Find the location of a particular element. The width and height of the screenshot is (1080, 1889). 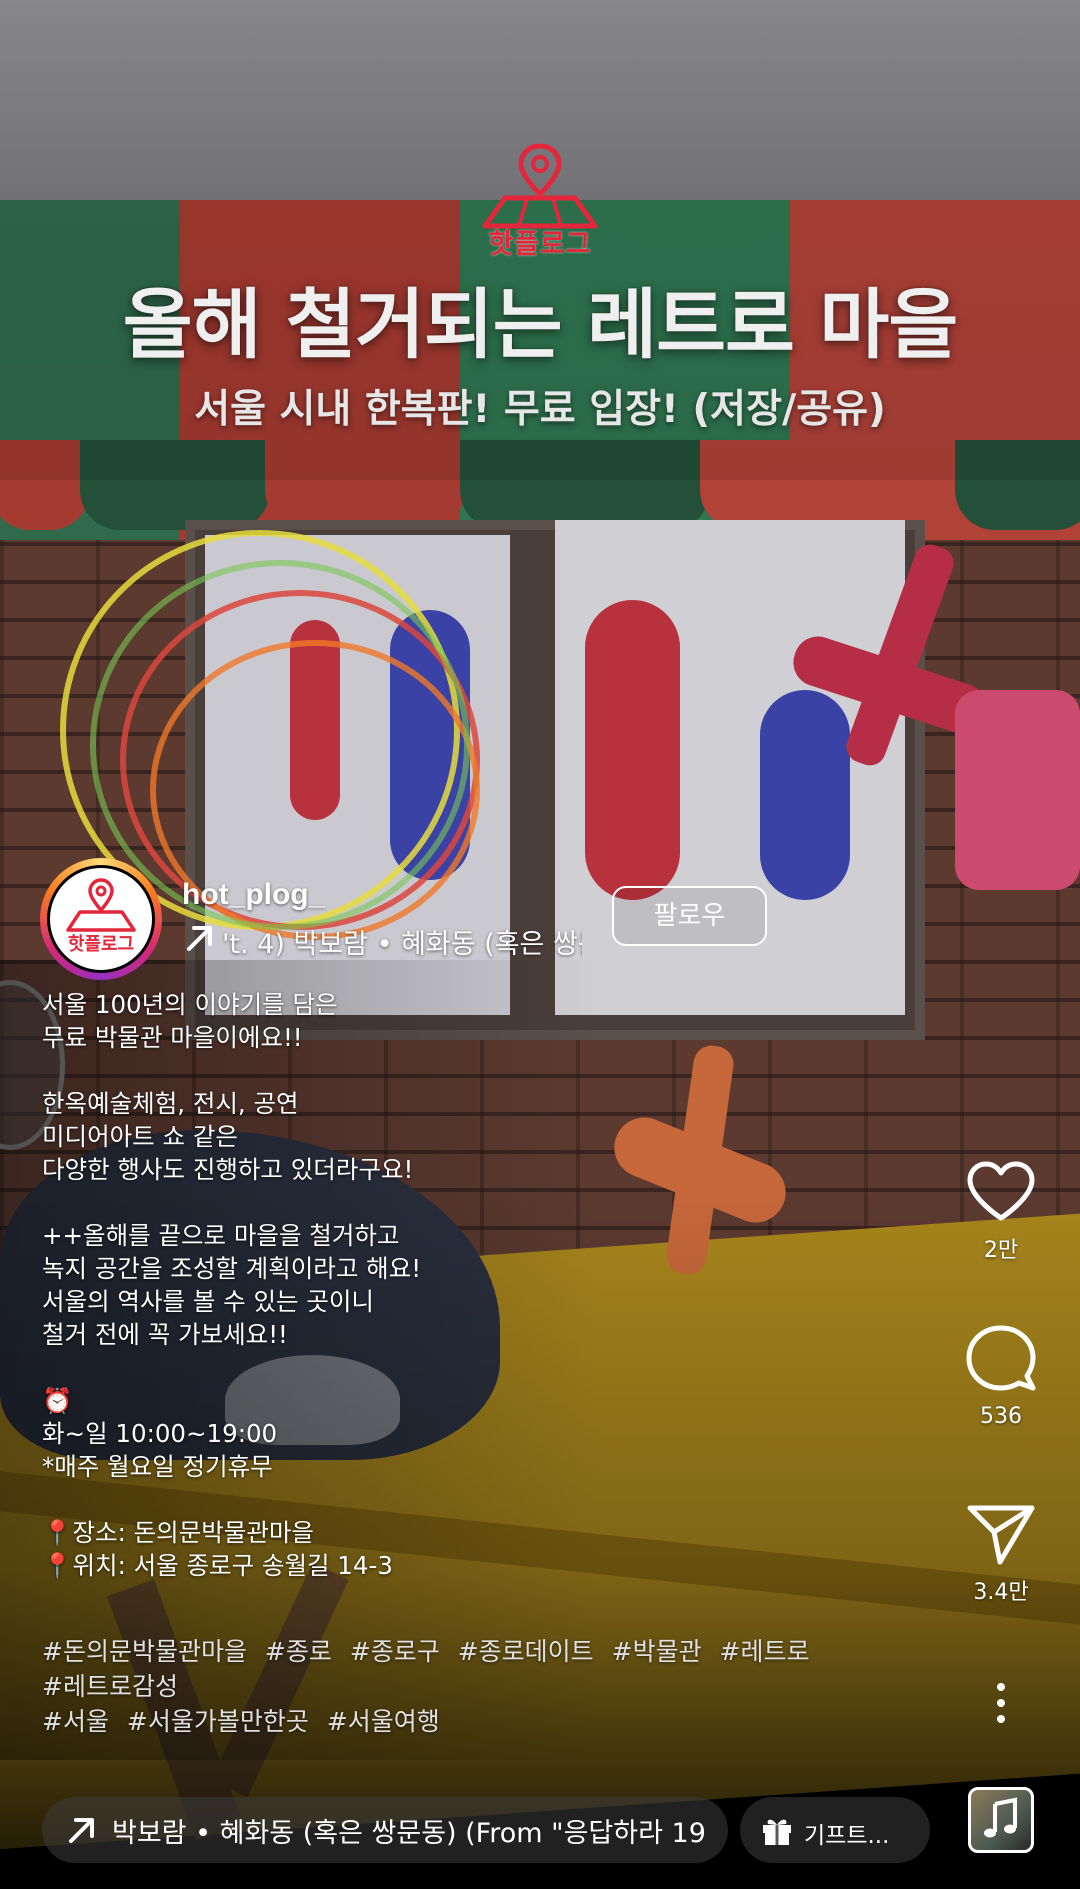

caption-line: 철거 전에 꼭 가보세요!! is located at coordinates (165, 1334).